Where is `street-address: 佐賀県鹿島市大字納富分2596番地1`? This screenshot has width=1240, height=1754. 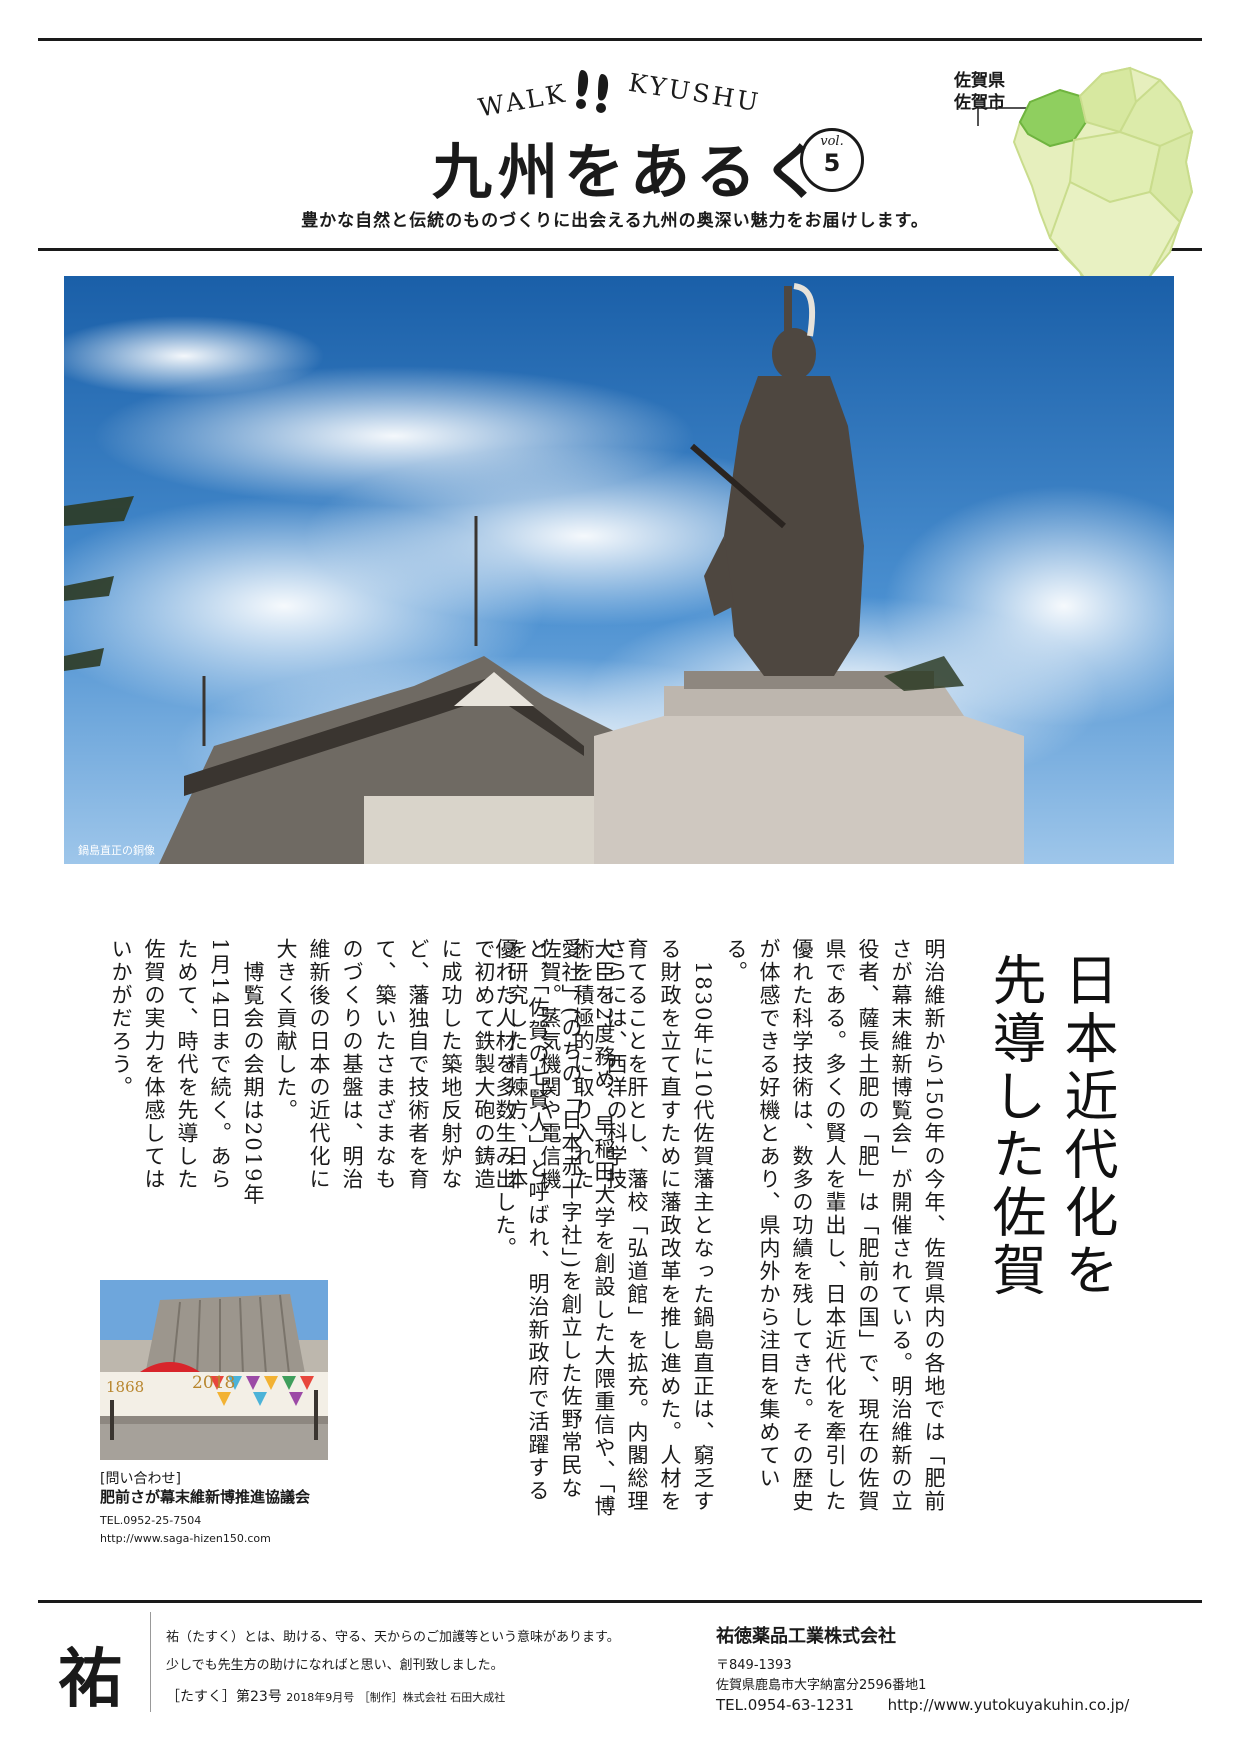 street-address: 佐賀県鹿島市大字納富分2596番地1 is located at coordinates (821, 1685).